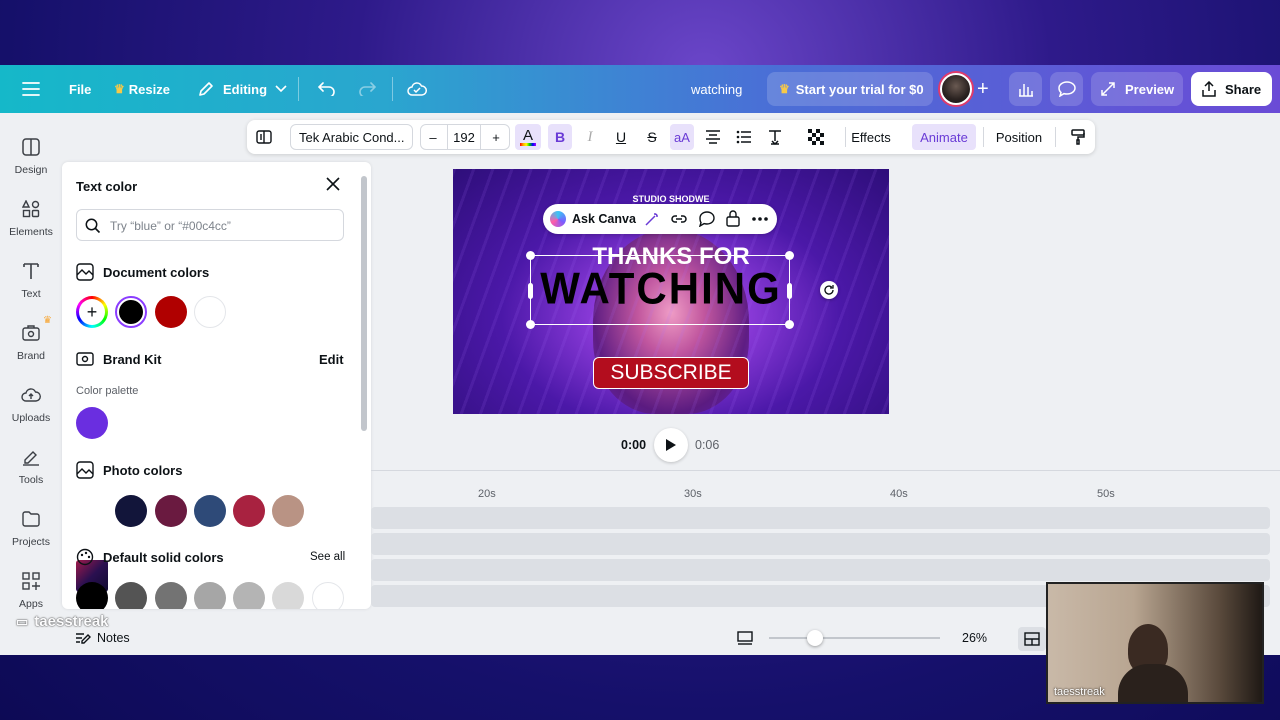 The height and width of the screenshot is (720, 1280). I want to click on swatch-photo-plum, so click(171, 511).